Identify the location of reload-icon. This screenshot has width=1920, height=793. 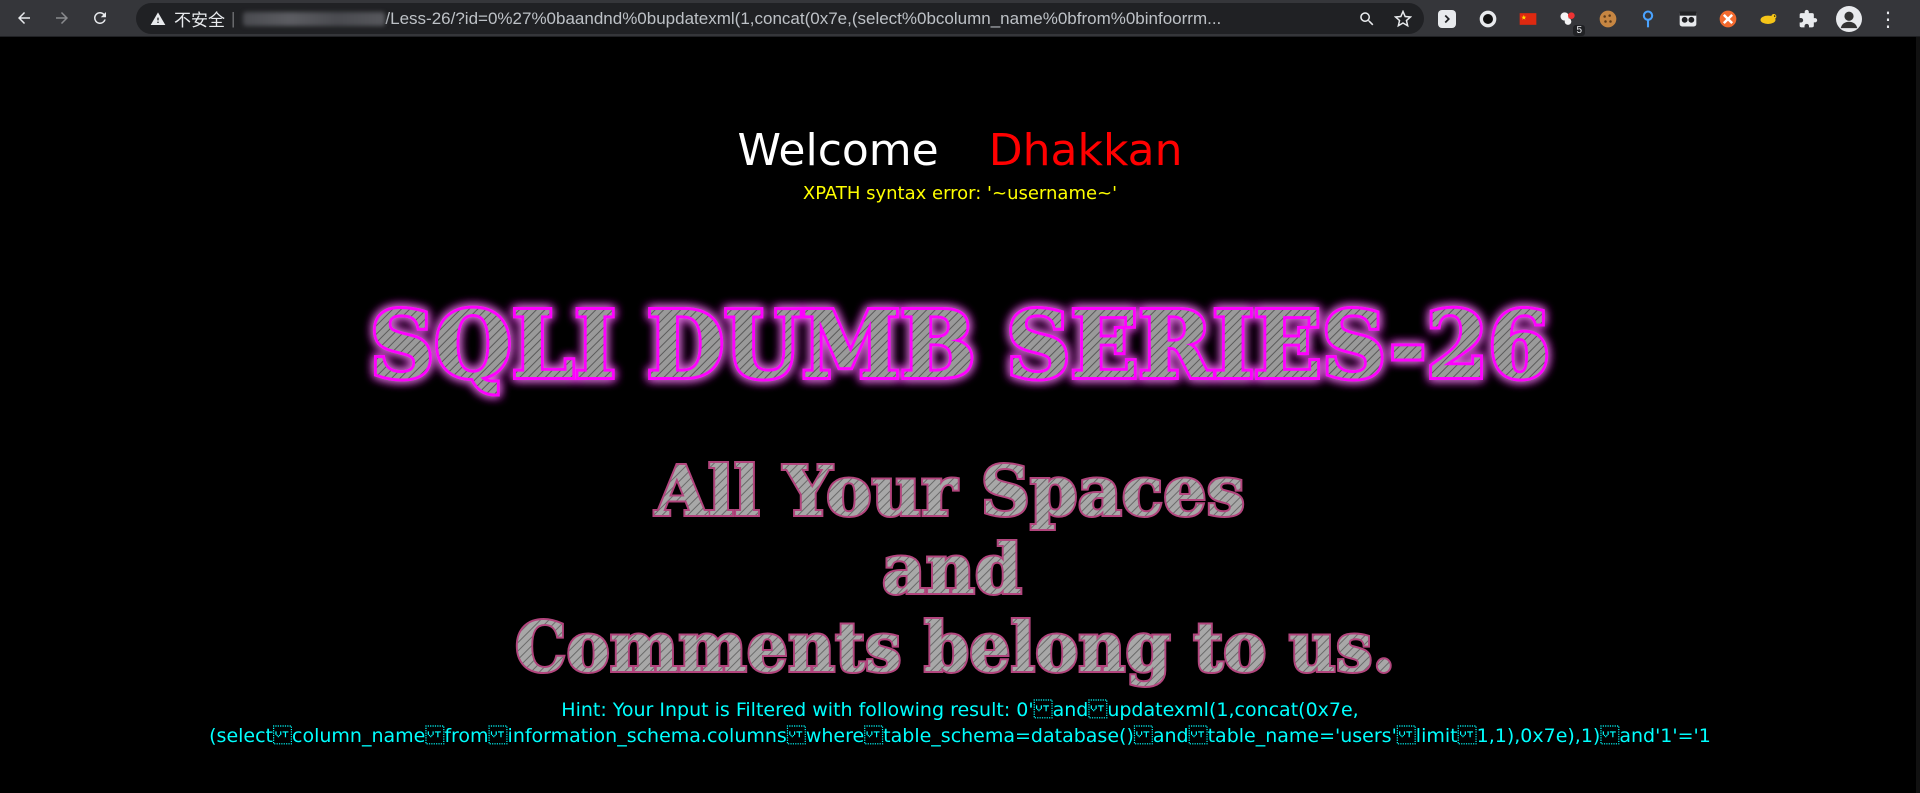
(99, 17).